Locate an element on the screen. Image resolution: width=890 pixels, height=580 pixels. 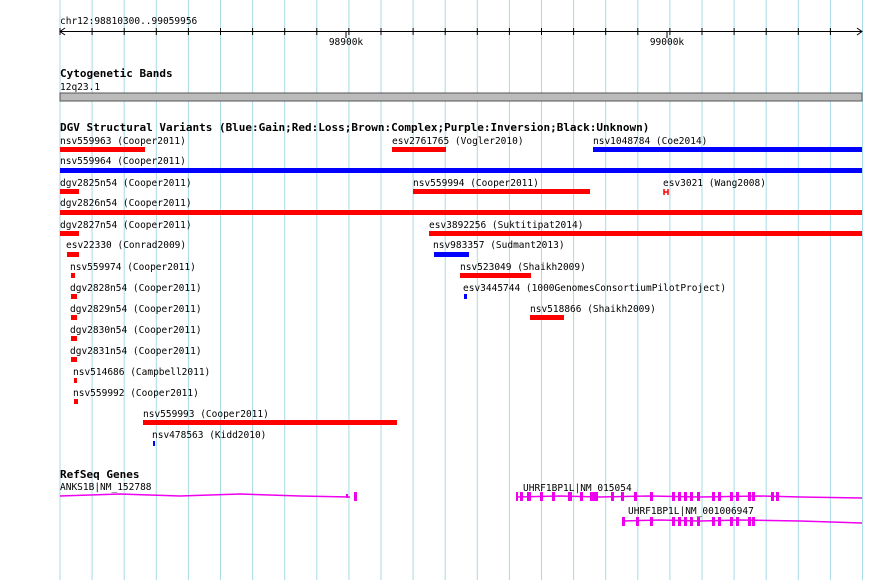
variant-label: nsv478563 (Kidd2010) is located at coordinates (209, 435).